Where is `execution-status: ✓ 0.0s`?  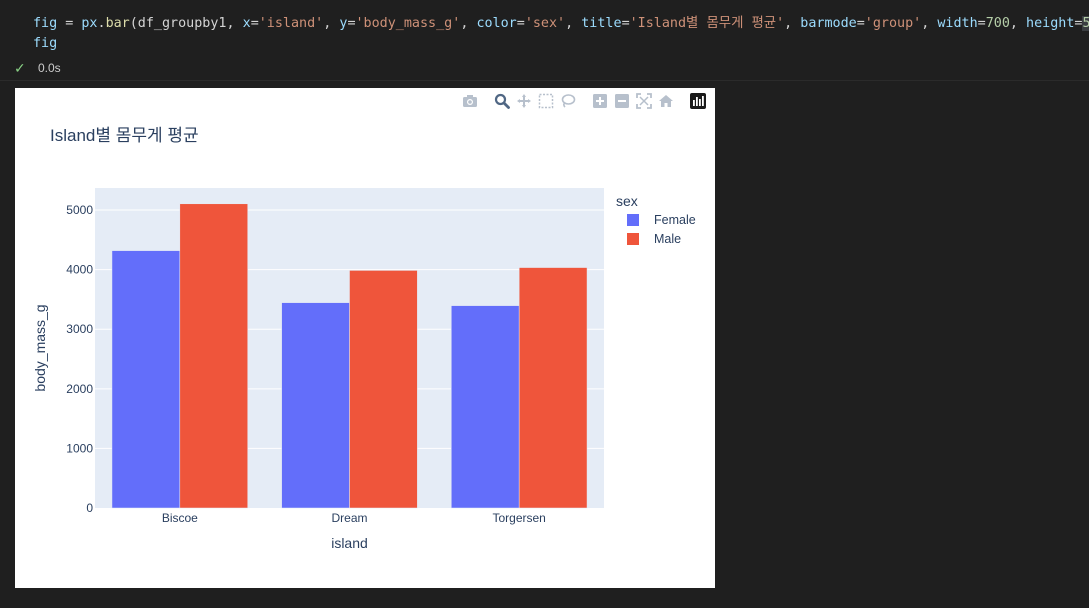
execution-status: ✓ 0.0s is located at coordinates (37, 68).